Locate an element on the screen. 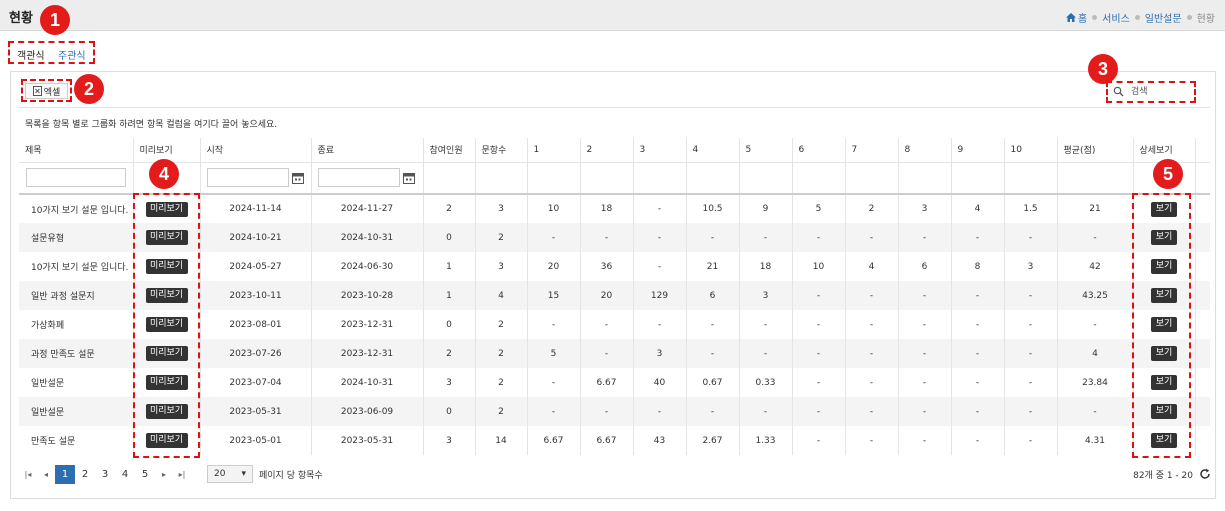  annotation-badge-3: 3 is located at coordinates (1103, 69).